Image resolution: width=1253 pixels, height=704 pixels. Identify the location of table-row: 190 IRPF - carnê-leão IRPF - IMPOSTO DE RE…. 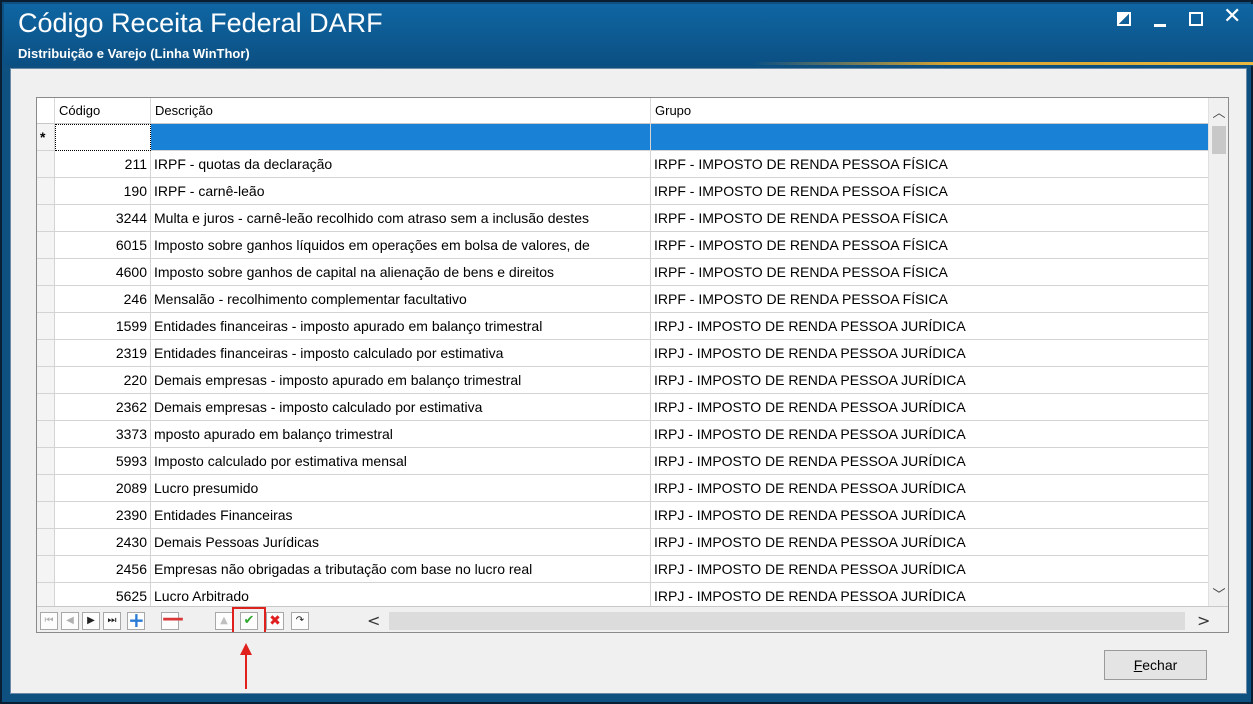
(623, 191).